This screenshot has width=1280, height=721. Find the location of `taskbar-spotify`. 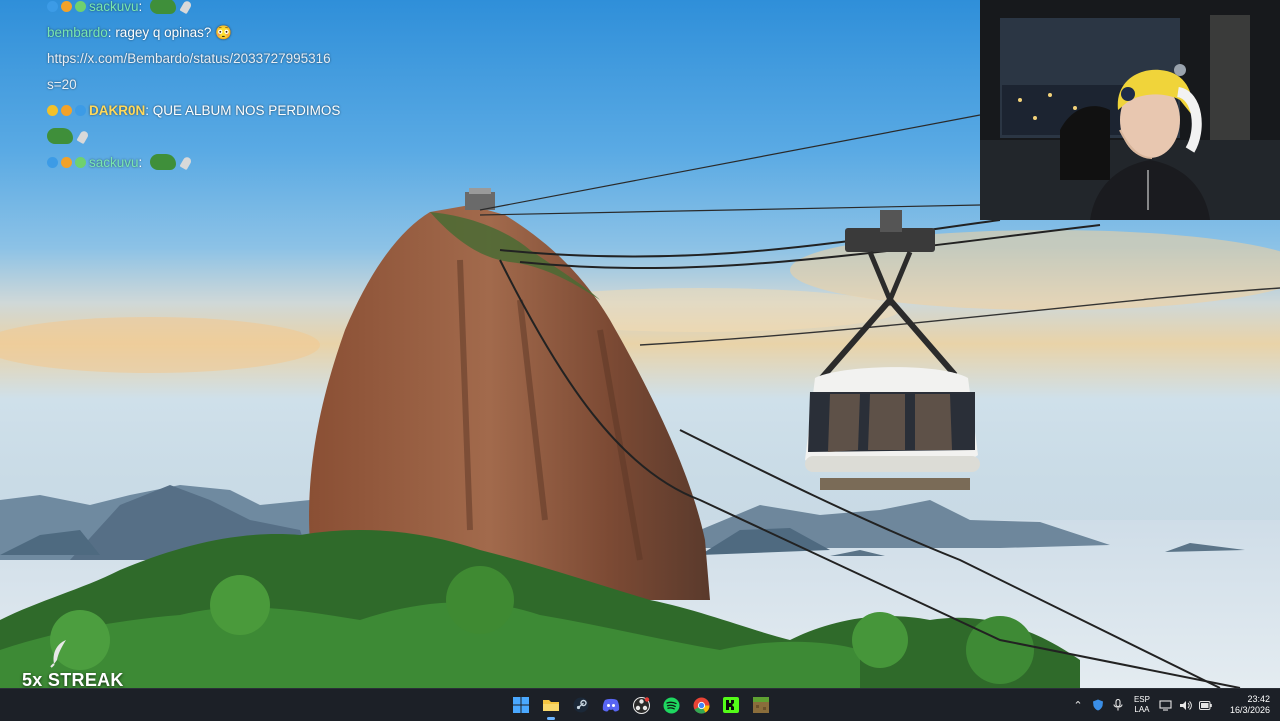

taskbar-spotify is located at coordinates (671, 705).